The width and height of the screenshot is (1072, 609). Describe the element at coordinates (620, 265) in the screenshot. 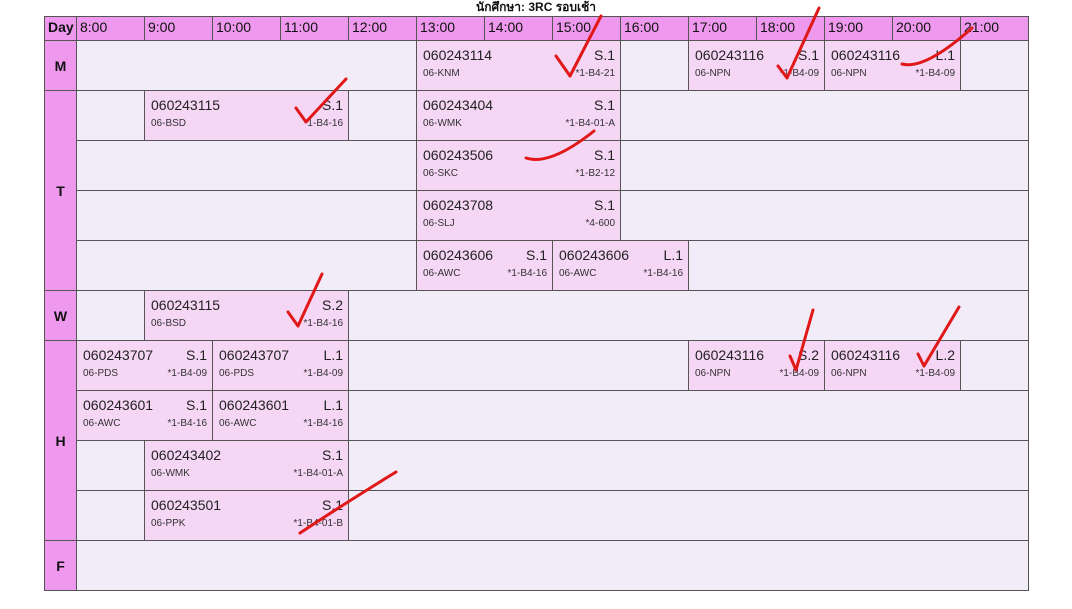

I see `class-slot: 060243606 L.1 06-AWC *1-B4-16` at that location.